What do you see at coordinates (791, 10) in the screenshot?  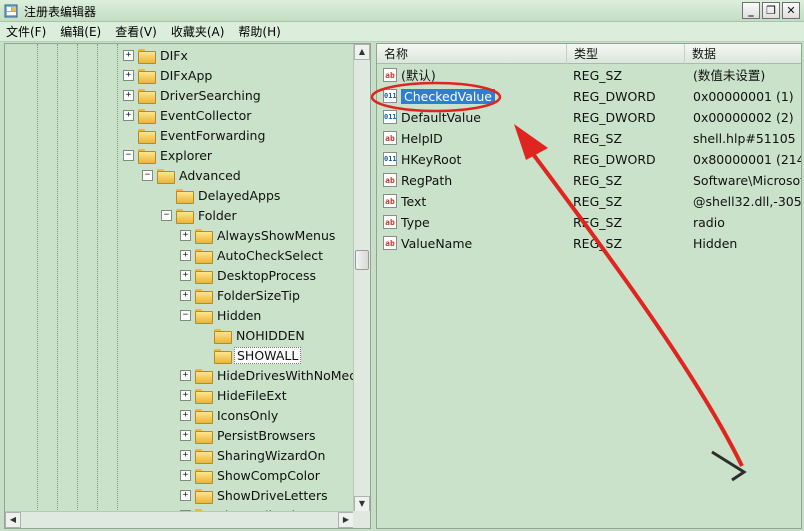 I see `close-button: ✕` at bounding box center [791, 10].